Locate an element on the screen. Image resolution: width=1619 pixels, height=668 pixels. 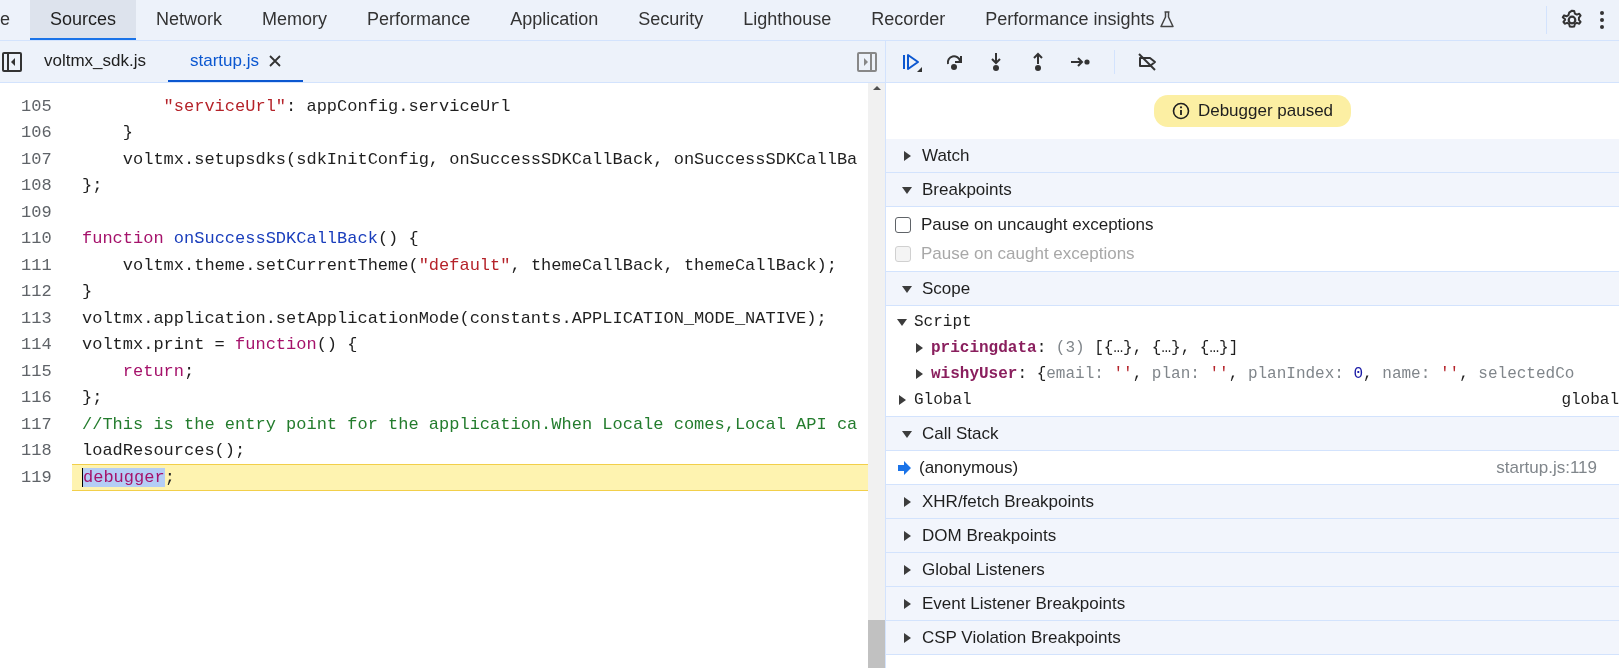
scrollbar-thumb is located at coordinates (876, 644).